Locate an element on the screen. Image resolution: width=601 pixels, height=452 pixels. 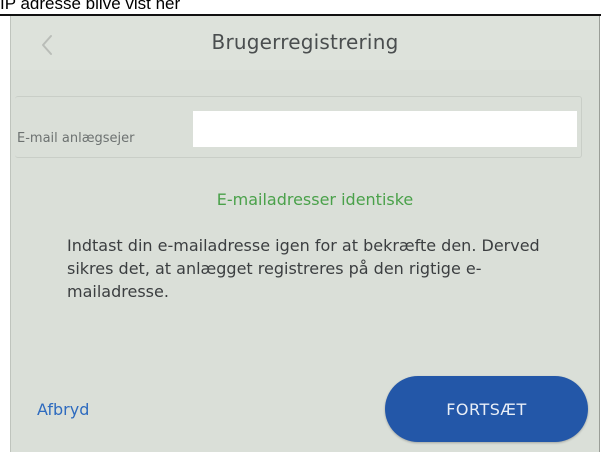
page-title: Brugerregistrering is located at coordinates (305, 42).